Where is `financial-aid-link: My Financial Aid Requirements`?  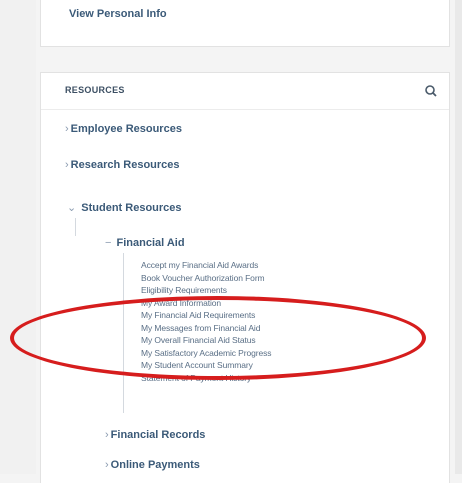 financial-aid-link: My Financial Aid Requirements is located at coordinates (206, 315).